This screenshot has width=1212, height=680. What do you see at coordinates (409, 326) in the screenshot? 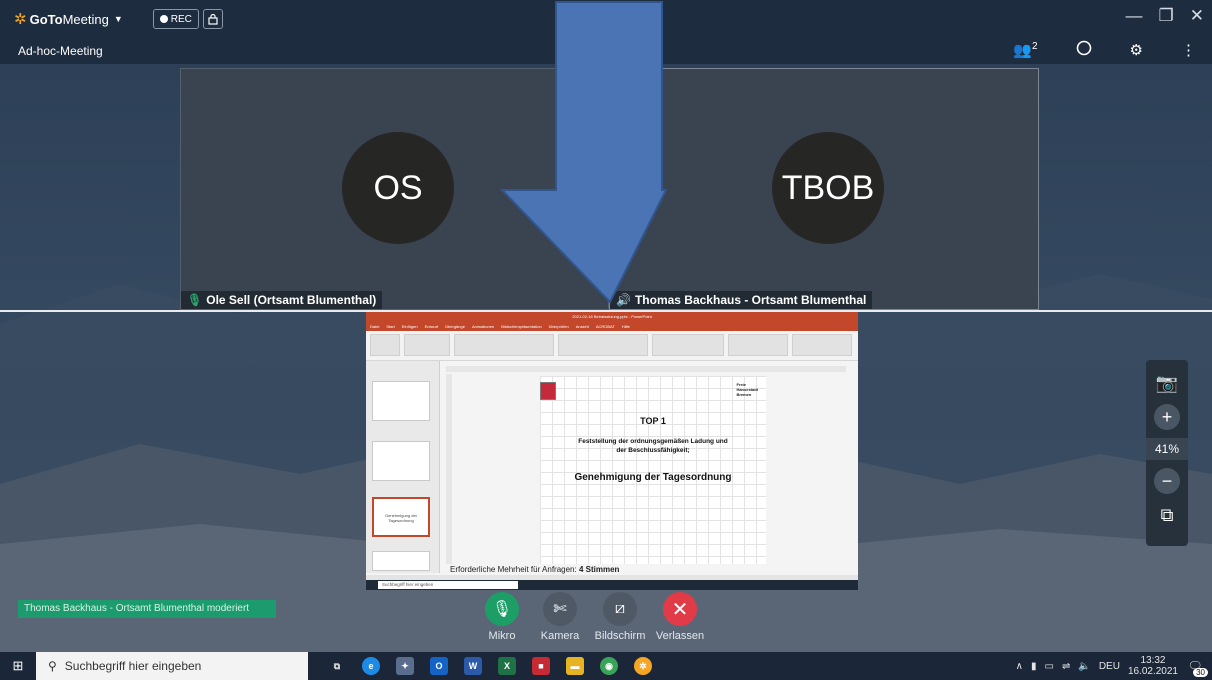
I see `ppt-menu-item: Einfügen` at bounding box center [409, 326].